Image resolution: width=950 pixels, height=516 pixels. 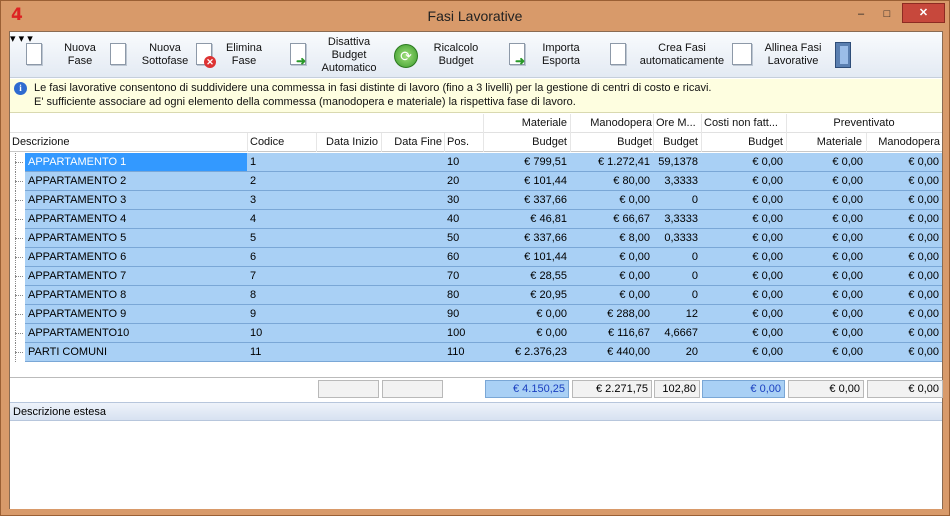 I want to click on cell-ore: 20, so click(x=677, y=352).